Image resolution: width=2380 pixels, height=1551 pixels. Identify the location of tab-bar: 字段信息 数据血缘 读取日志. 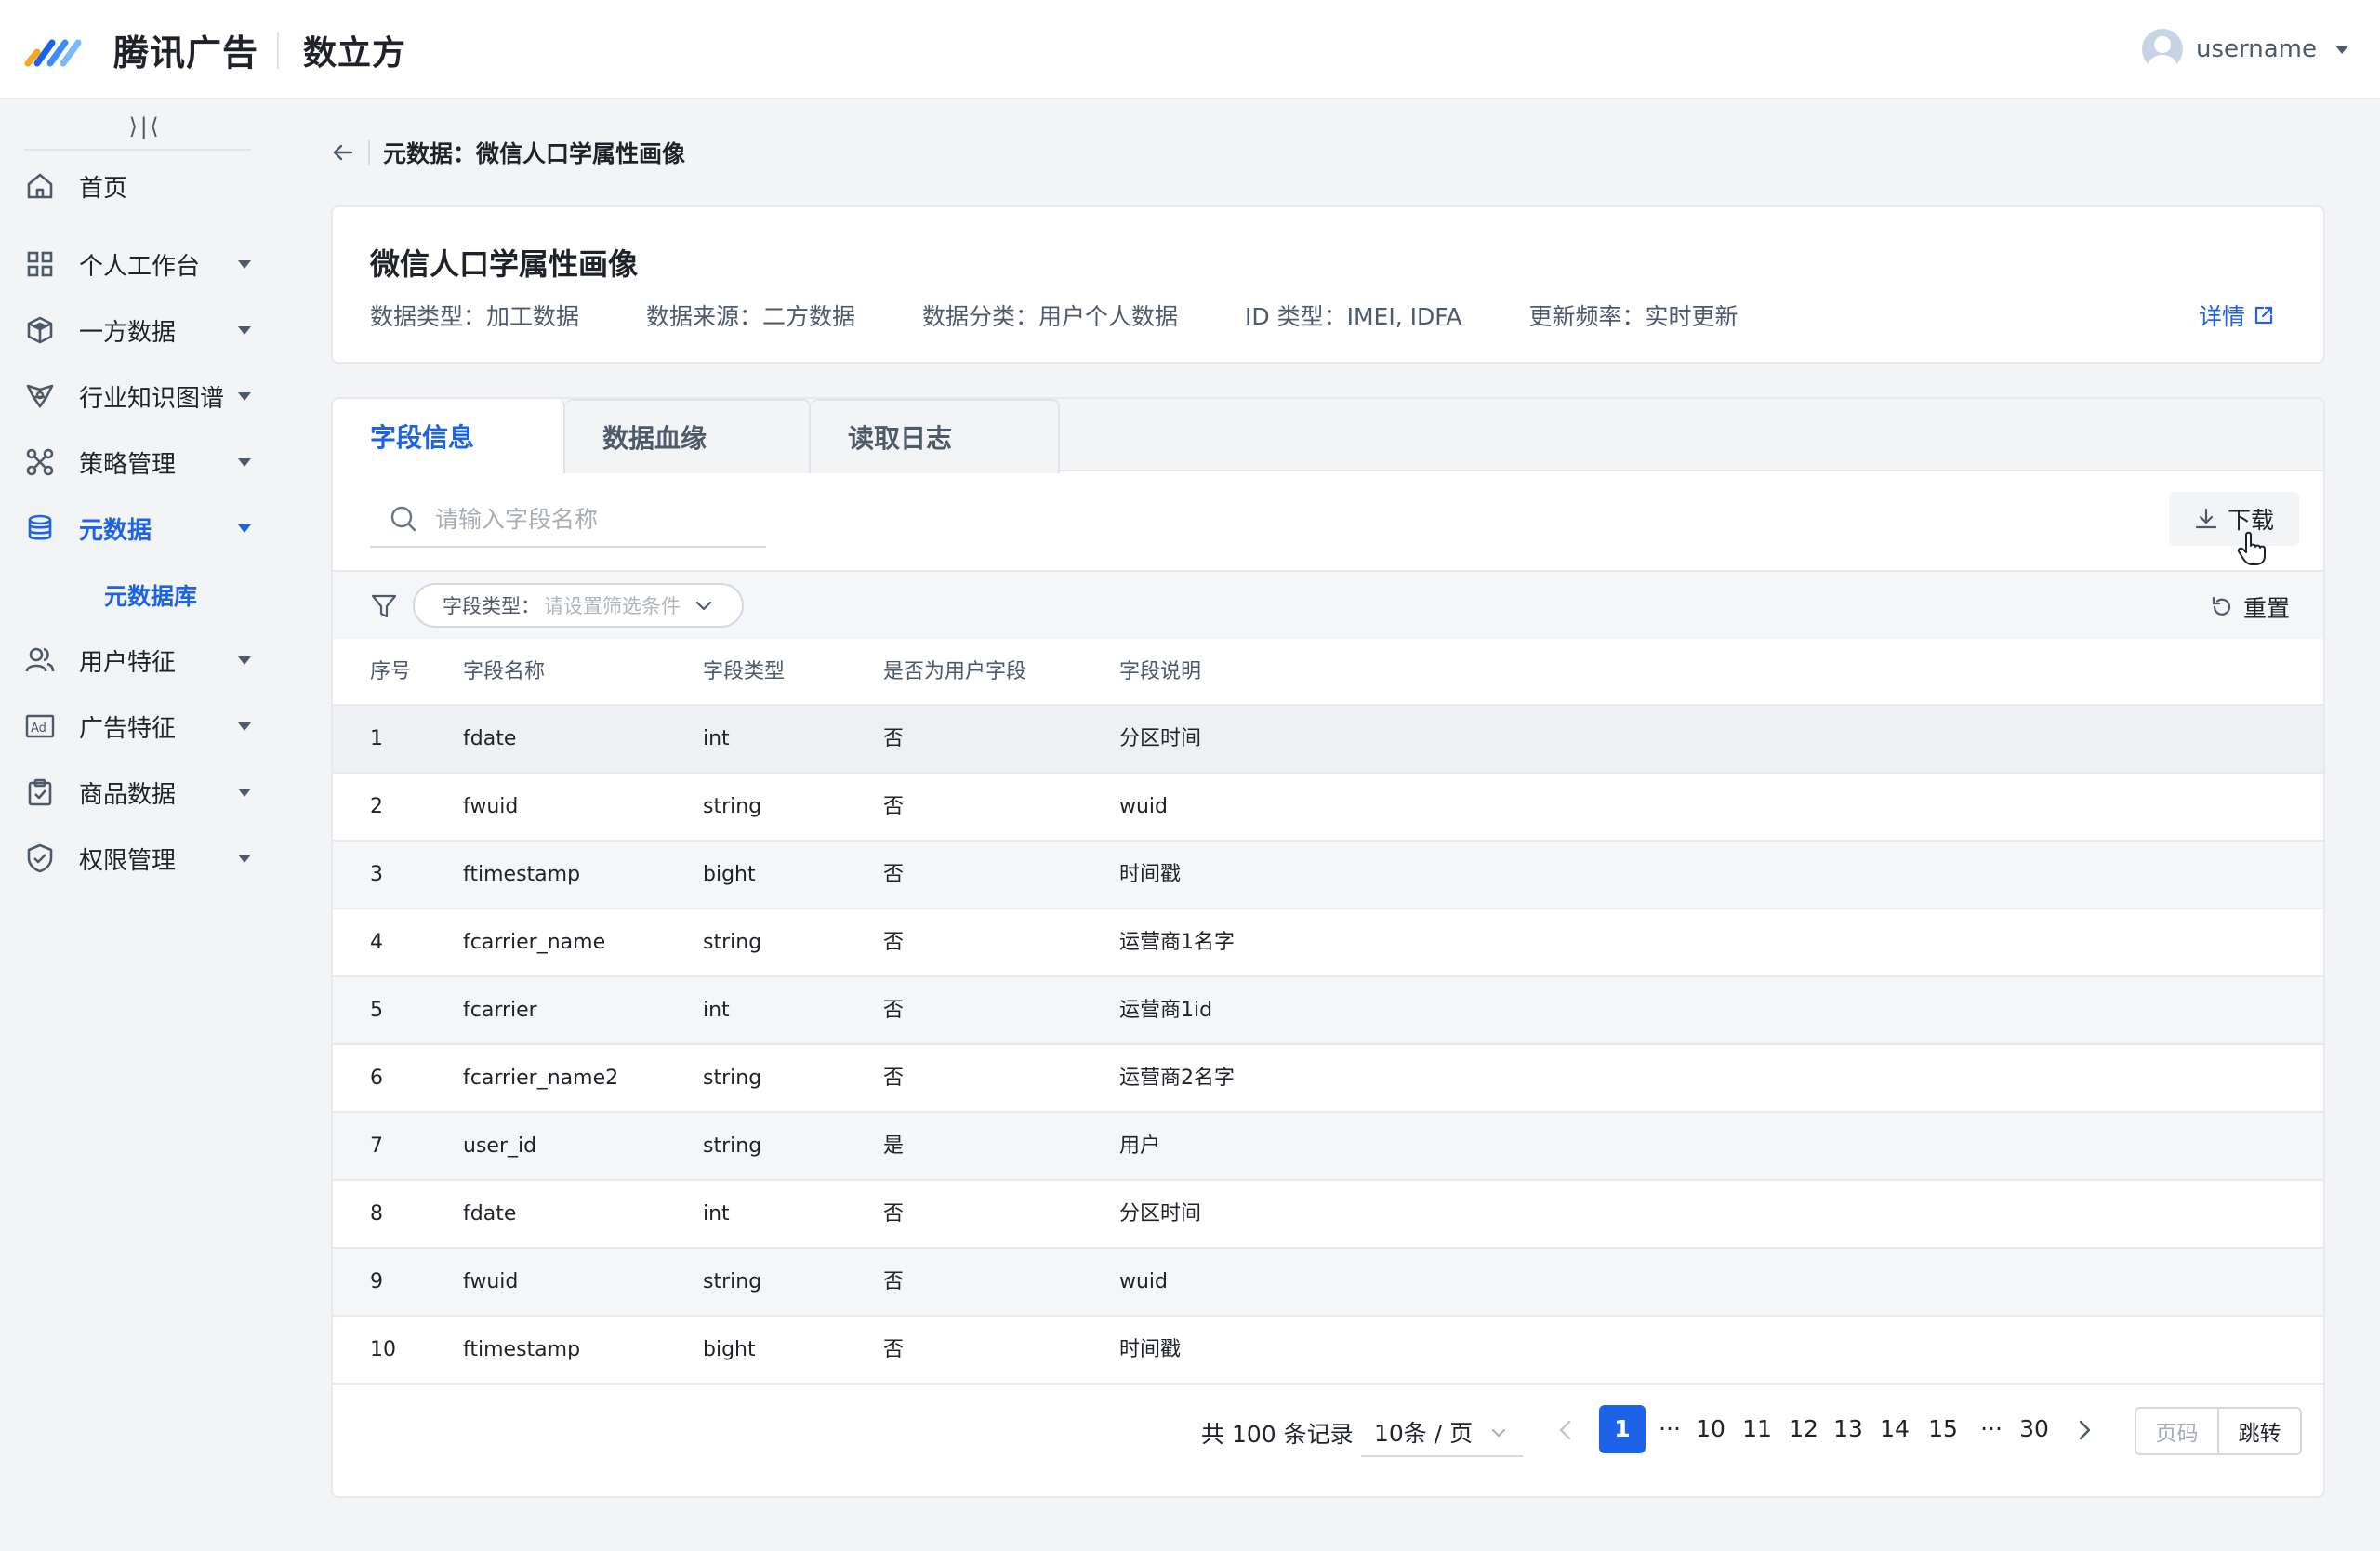
(1328, 436).